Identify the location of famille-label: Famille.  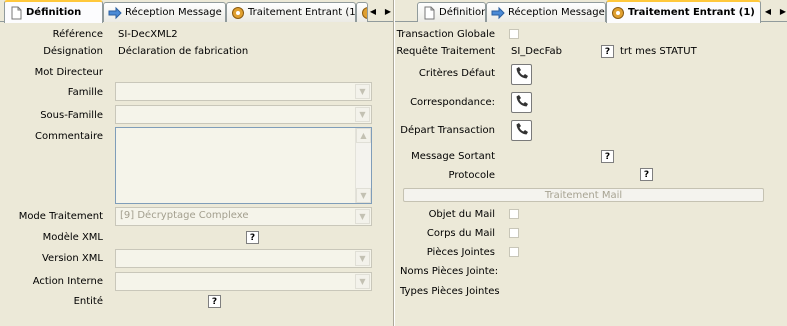
(85, 92).